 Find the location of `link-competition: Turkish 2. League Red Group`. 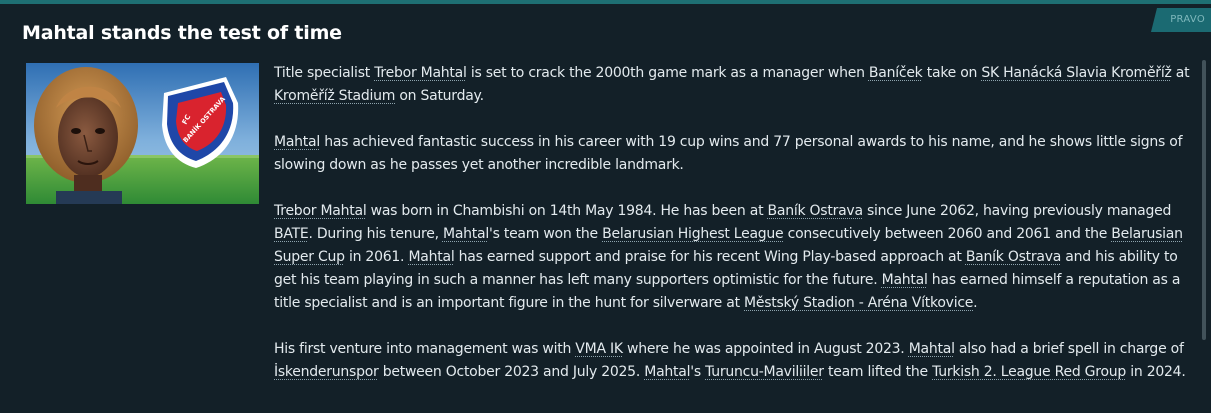

link-competition: Turkish 2. League Red Group is located at coordinates (1029, 372).